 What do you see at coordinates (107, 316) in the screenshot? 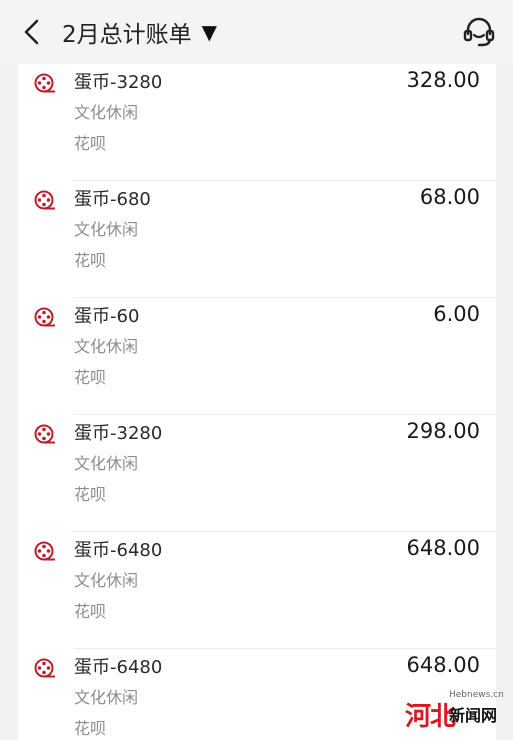
I see `bill-item-name: 蛋币-60` at bounding box center [107, 316].